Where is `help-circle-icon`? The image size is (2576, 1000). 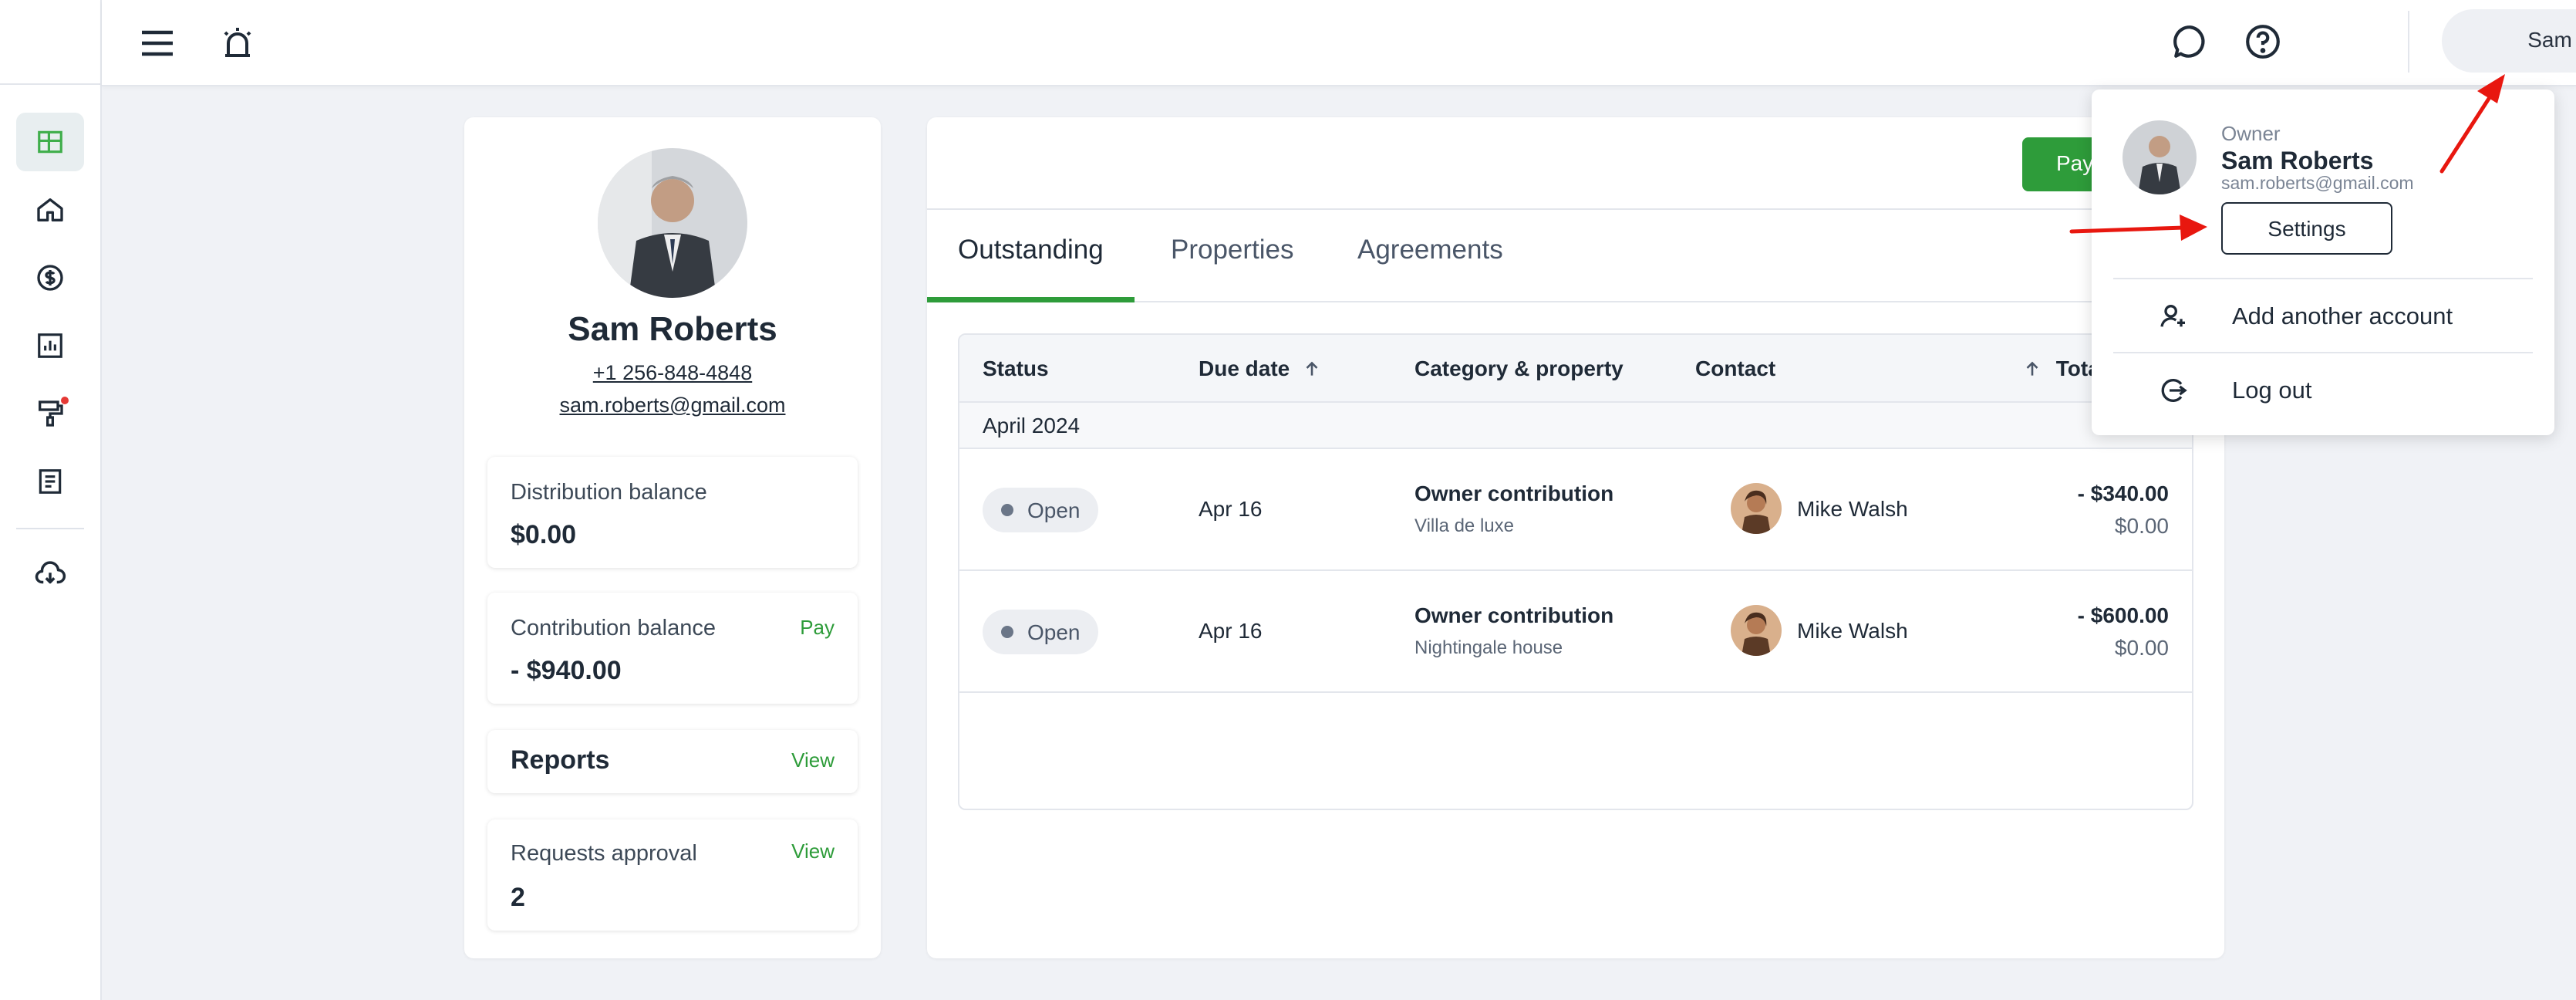
help-circle-icon is located at coordinates (2263, 42).